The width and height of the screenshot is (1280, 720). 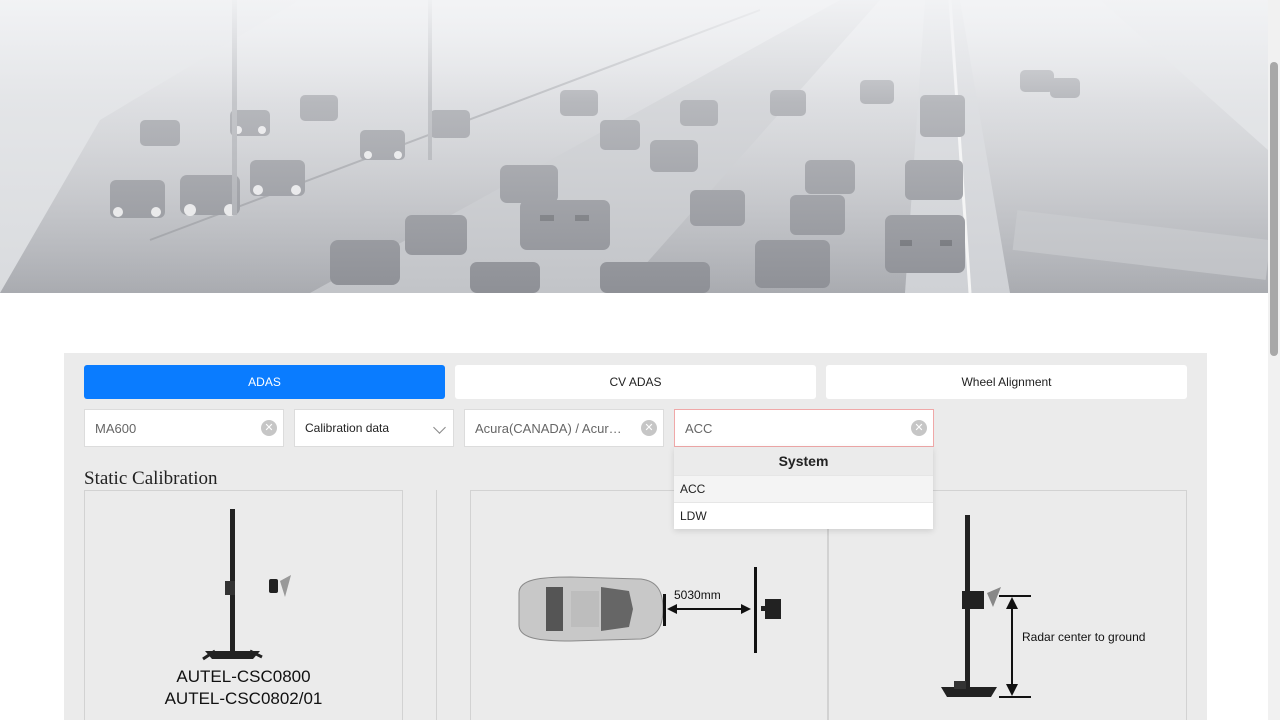 What do you see at coordinates (1274, 360) in the screenshot?
I see `page-scrollbar` at bounding box center [1274, 360].